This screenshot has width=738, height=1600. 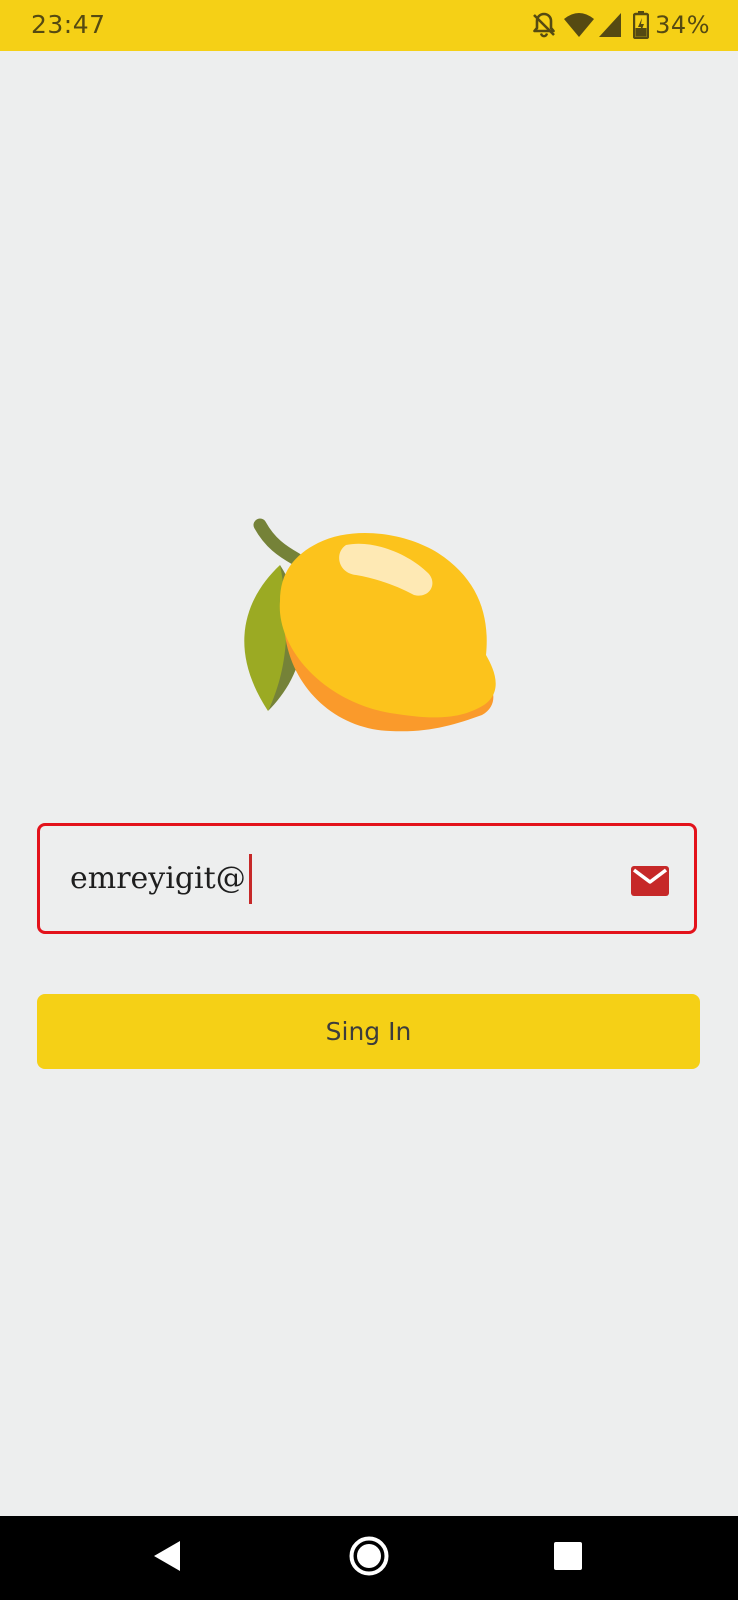 I want to click on status-icons: 34%, so click(x=620, y=25).